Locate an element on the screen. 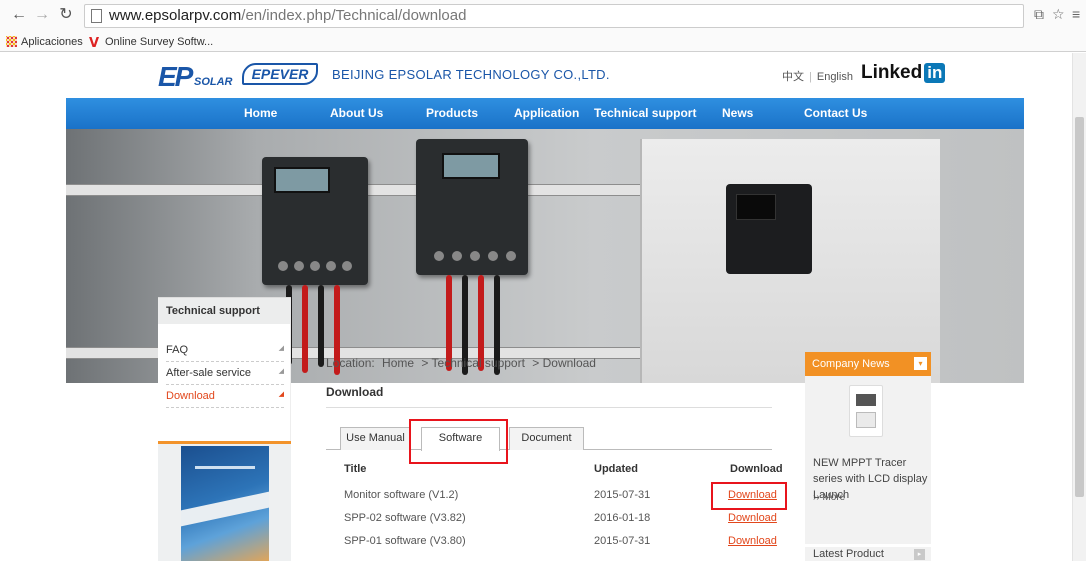 The image size is (1086, 561). row-updated: 2016-01-18 is located at coordinates (622, 518).